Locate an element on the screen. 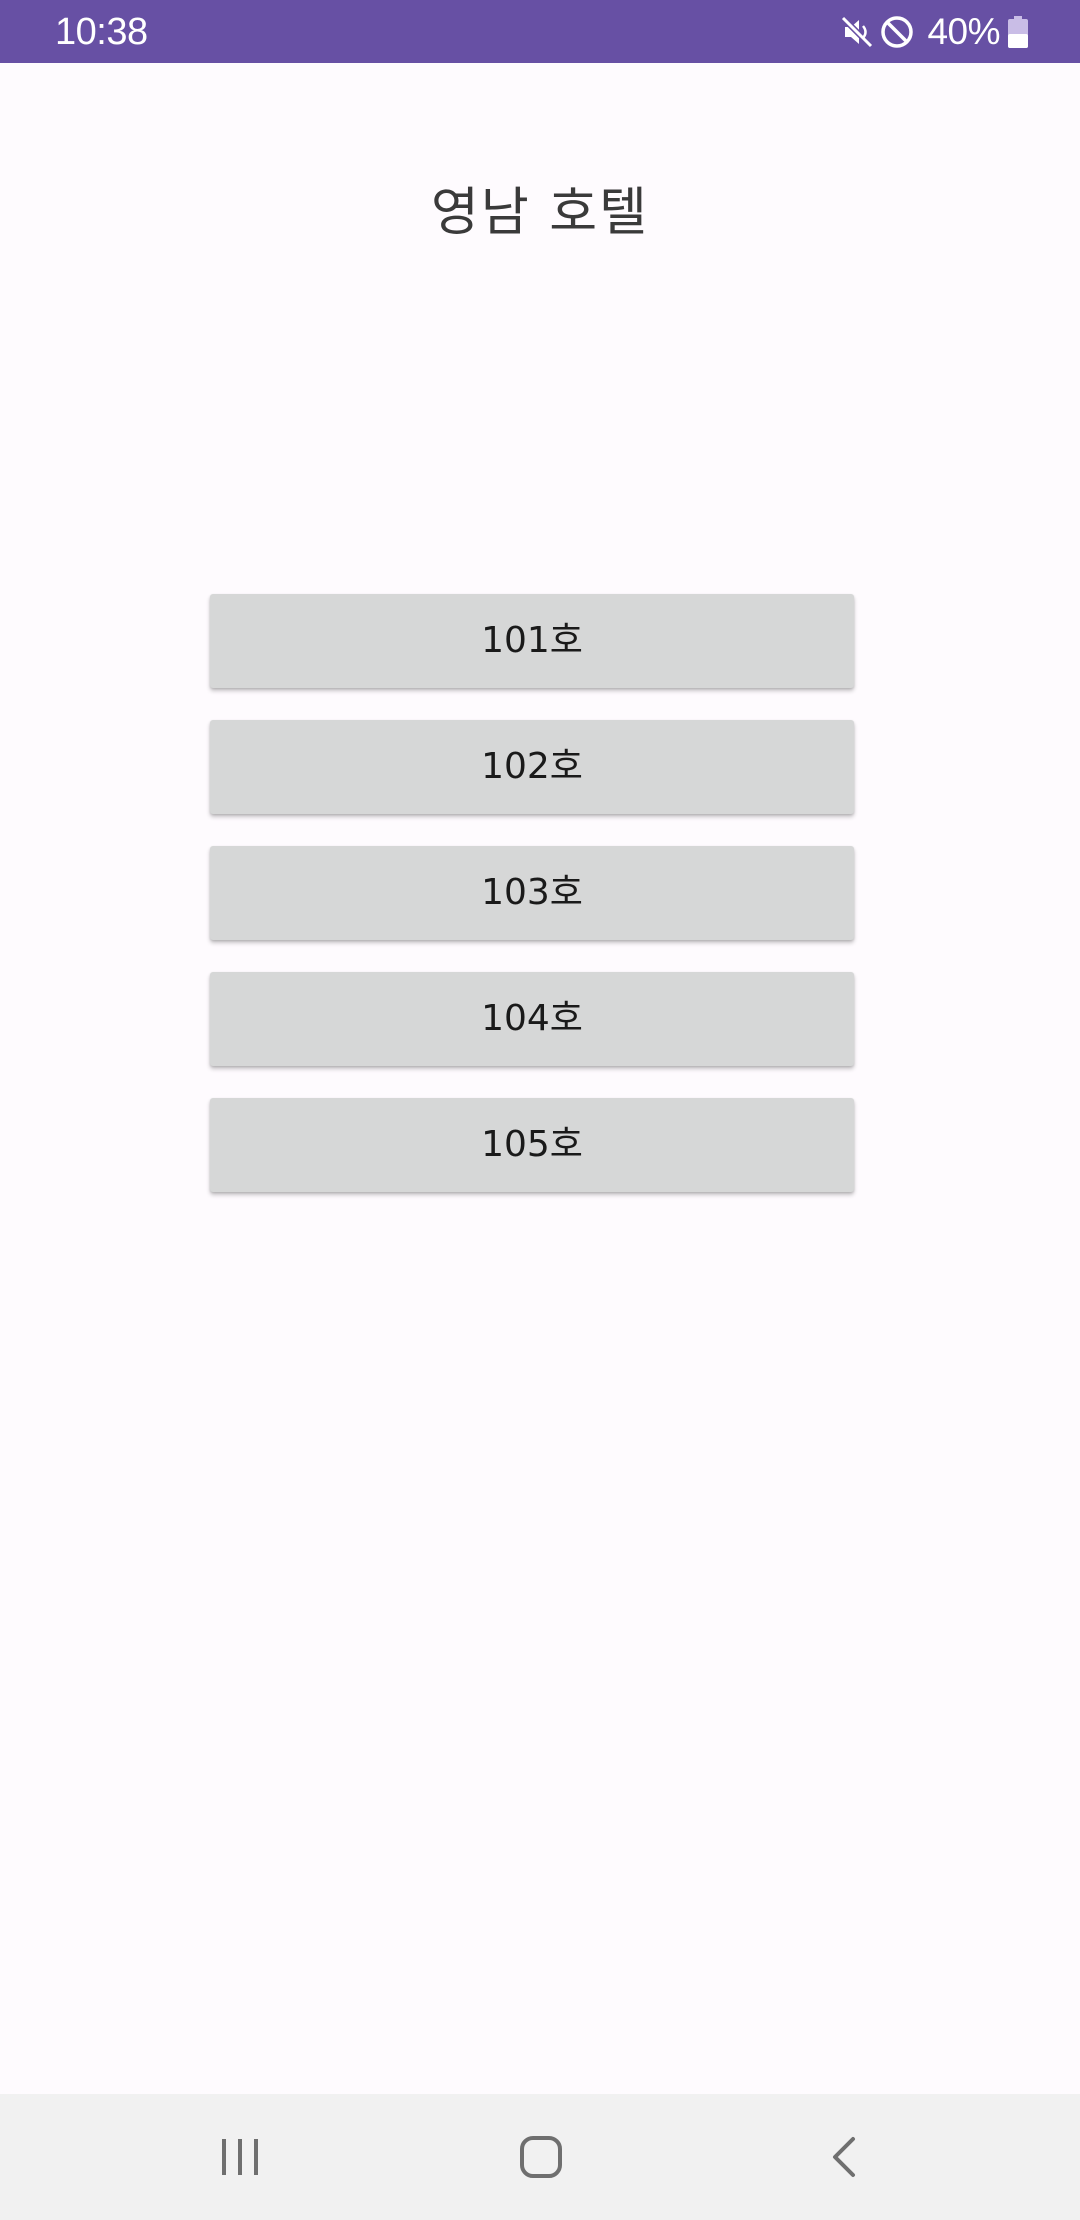 This screenshot has height=2220, width=1080. recent-apps-icon is located at coordinates (240, 2157).